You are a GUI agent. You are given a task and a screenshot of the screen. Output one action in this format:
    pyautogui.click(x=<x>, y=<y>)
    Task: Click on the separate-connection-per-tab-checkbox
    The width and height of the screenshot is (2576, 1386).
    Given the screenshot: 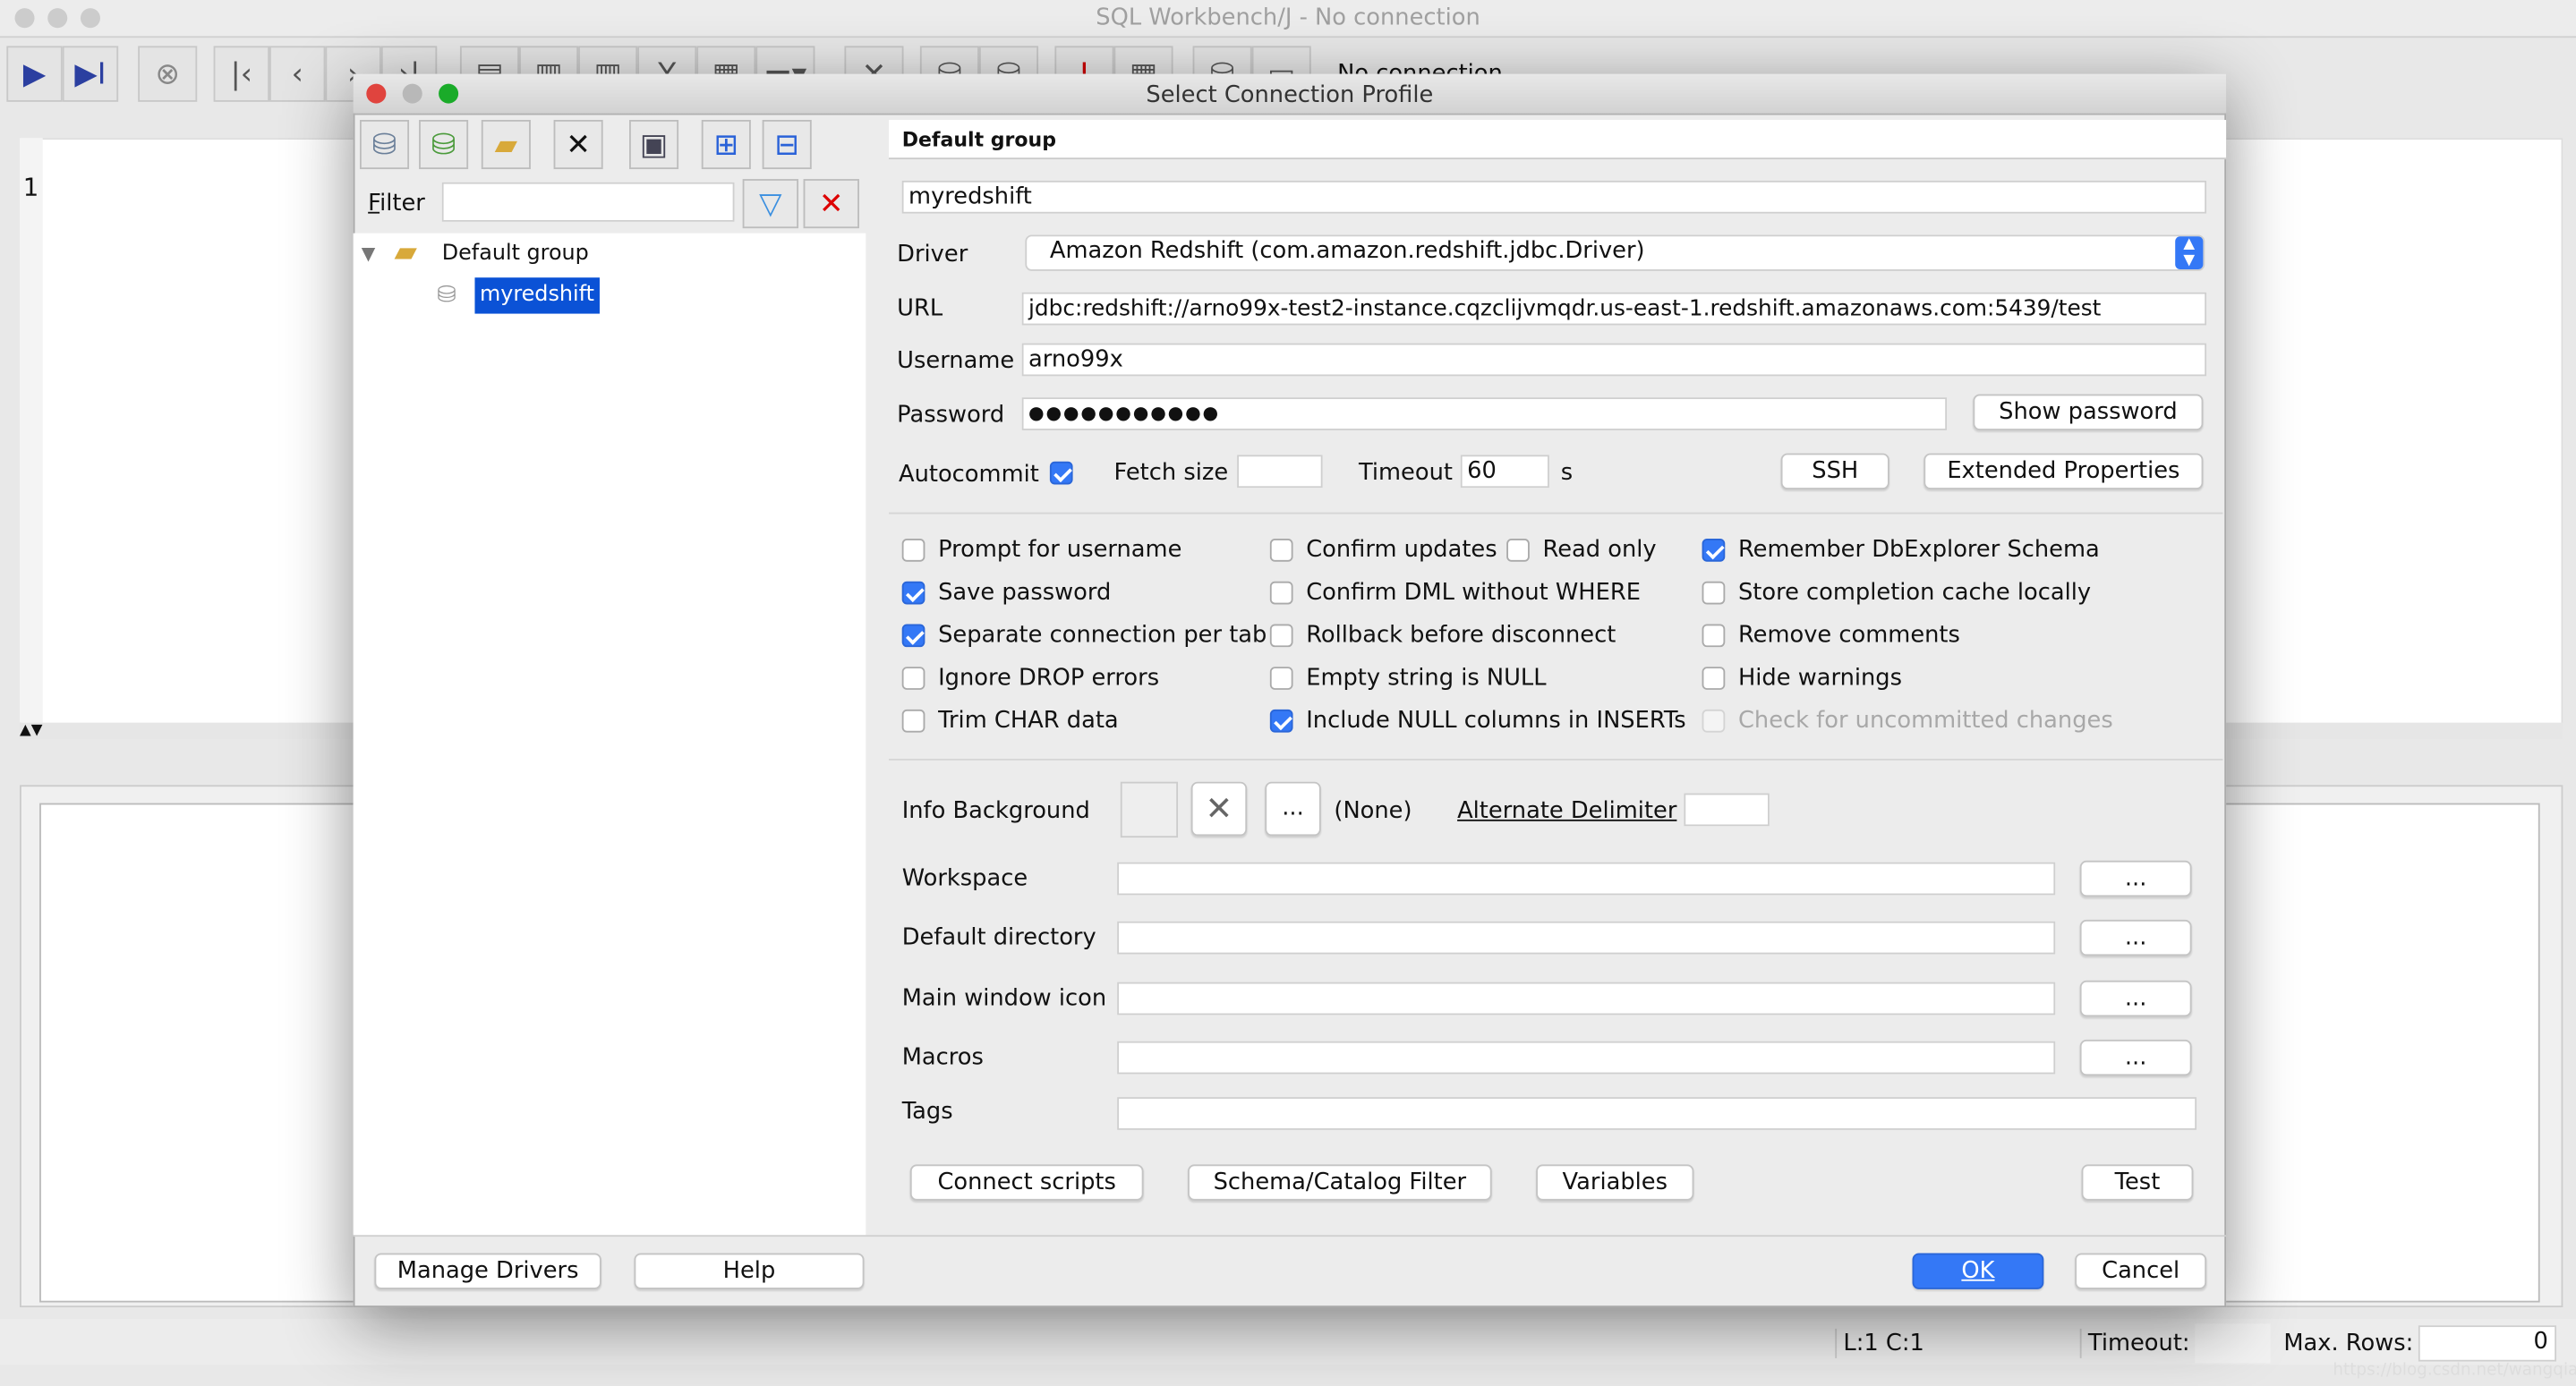 What is the action you would take?
    pyautogui.click(x=913, y=636)
    